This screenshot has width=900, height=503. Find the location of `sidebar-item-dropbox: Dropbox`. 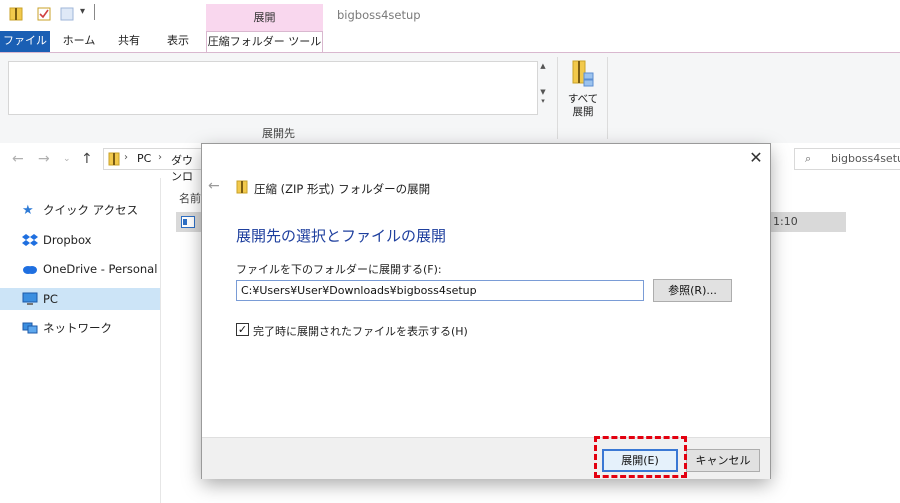

sidebar-item-dropbox: Dropbox is located at coordinates (80, 240).